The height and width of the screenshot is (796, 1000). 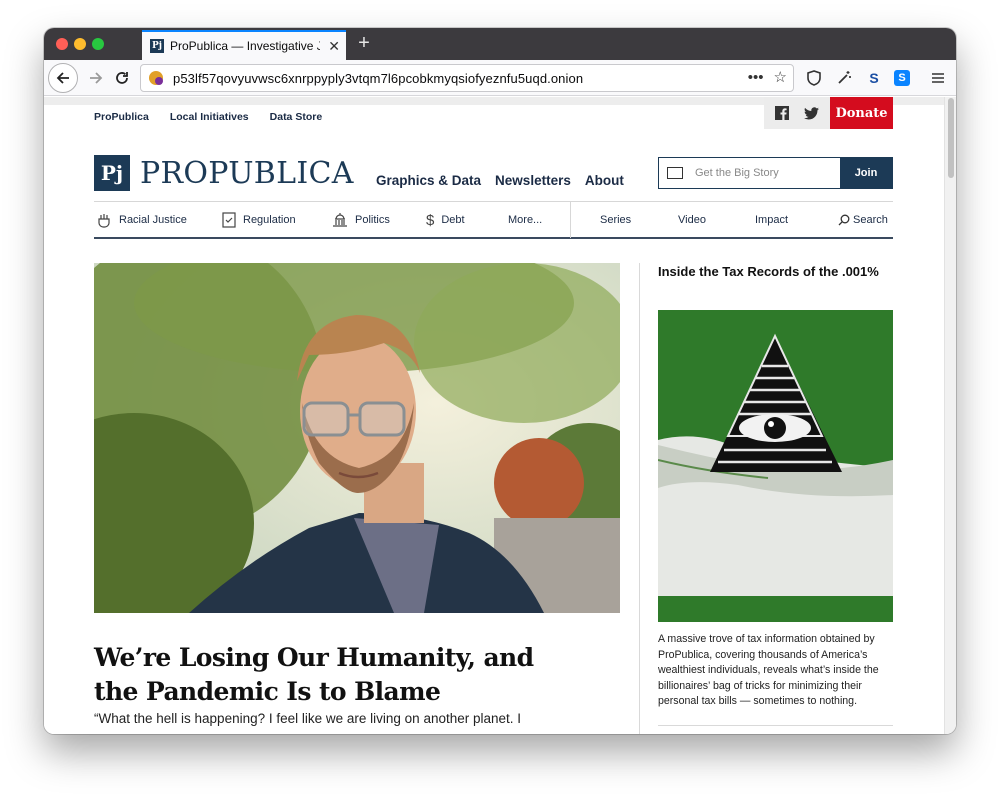 I want to click on section-label: Video, so click(x=692, y=220).